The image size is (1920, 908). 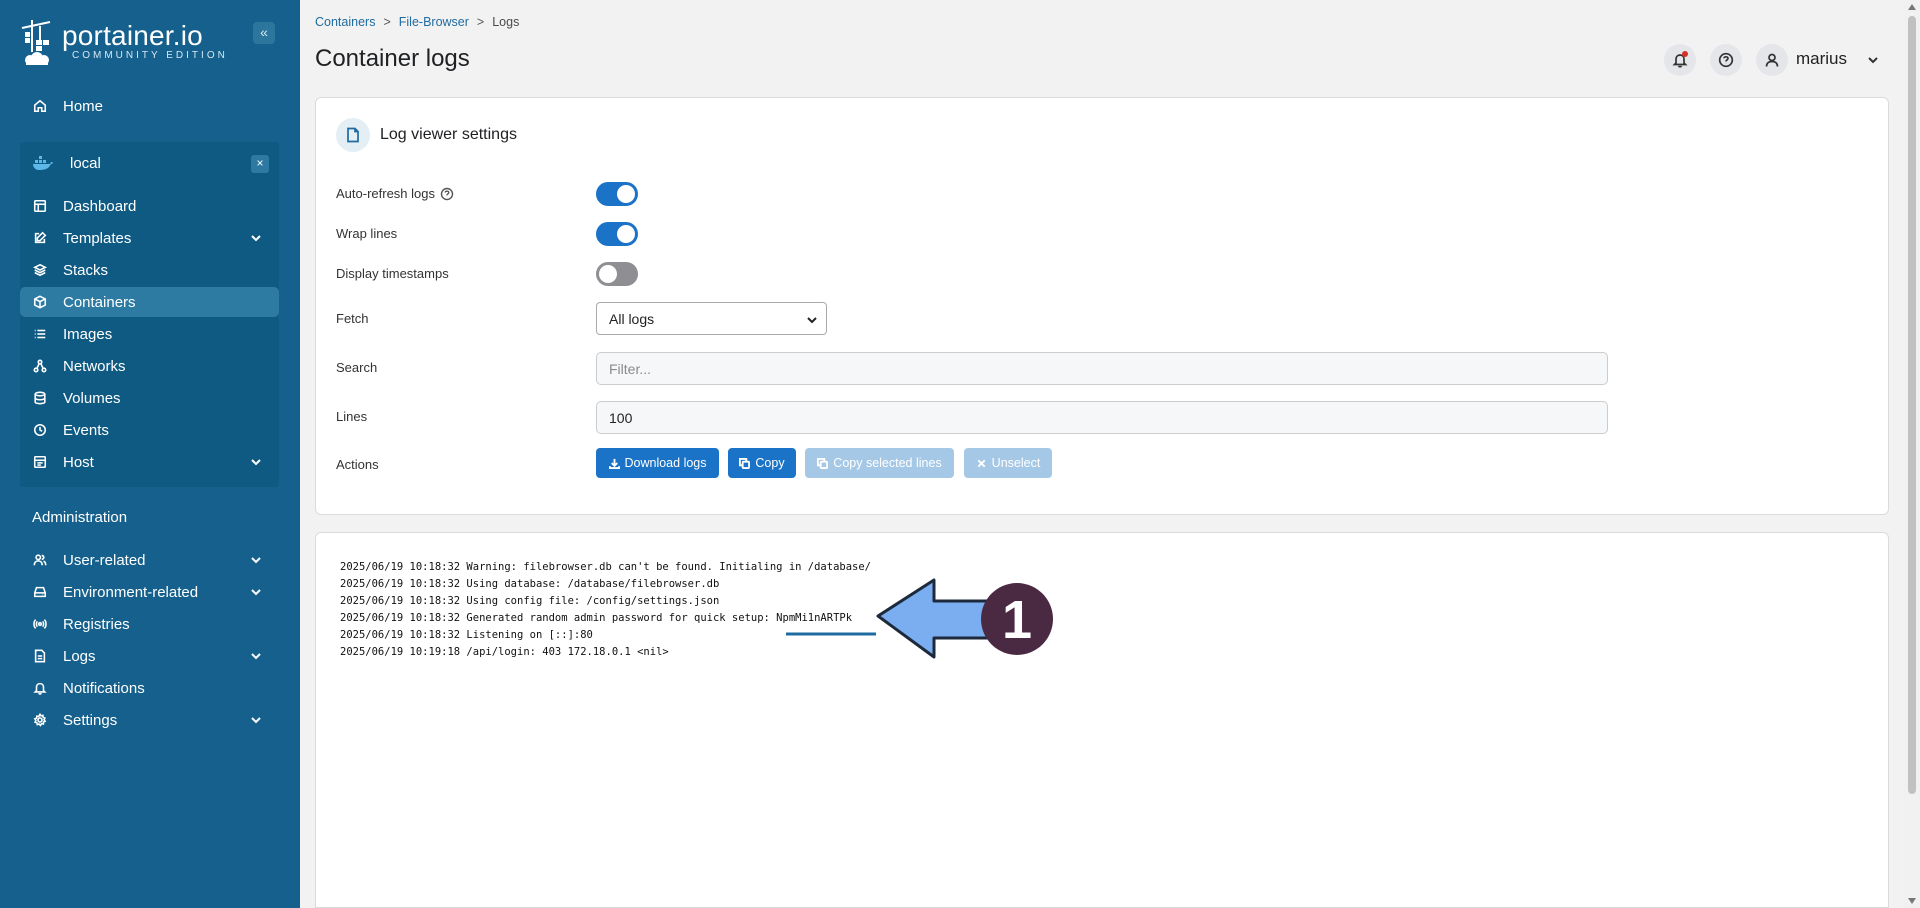 I want to click on sidebar-item-label: Registries, so click(x=96, y=624).